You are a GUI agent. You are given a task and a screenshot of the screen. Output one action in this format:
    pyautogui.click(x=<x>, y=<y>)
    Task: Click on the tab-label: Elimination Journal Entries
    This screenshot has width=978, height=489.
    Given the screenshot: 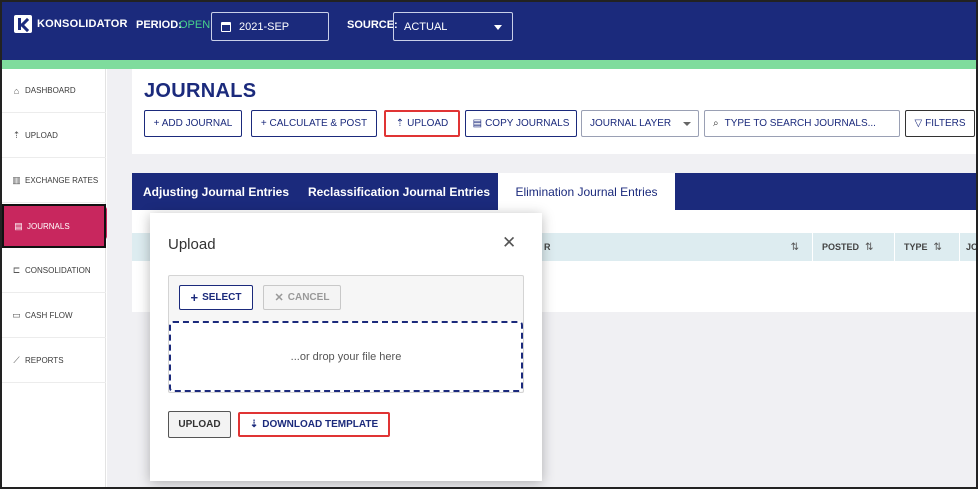 What is the action you would take?
    pyautogui.click(x=586, y=191)
    